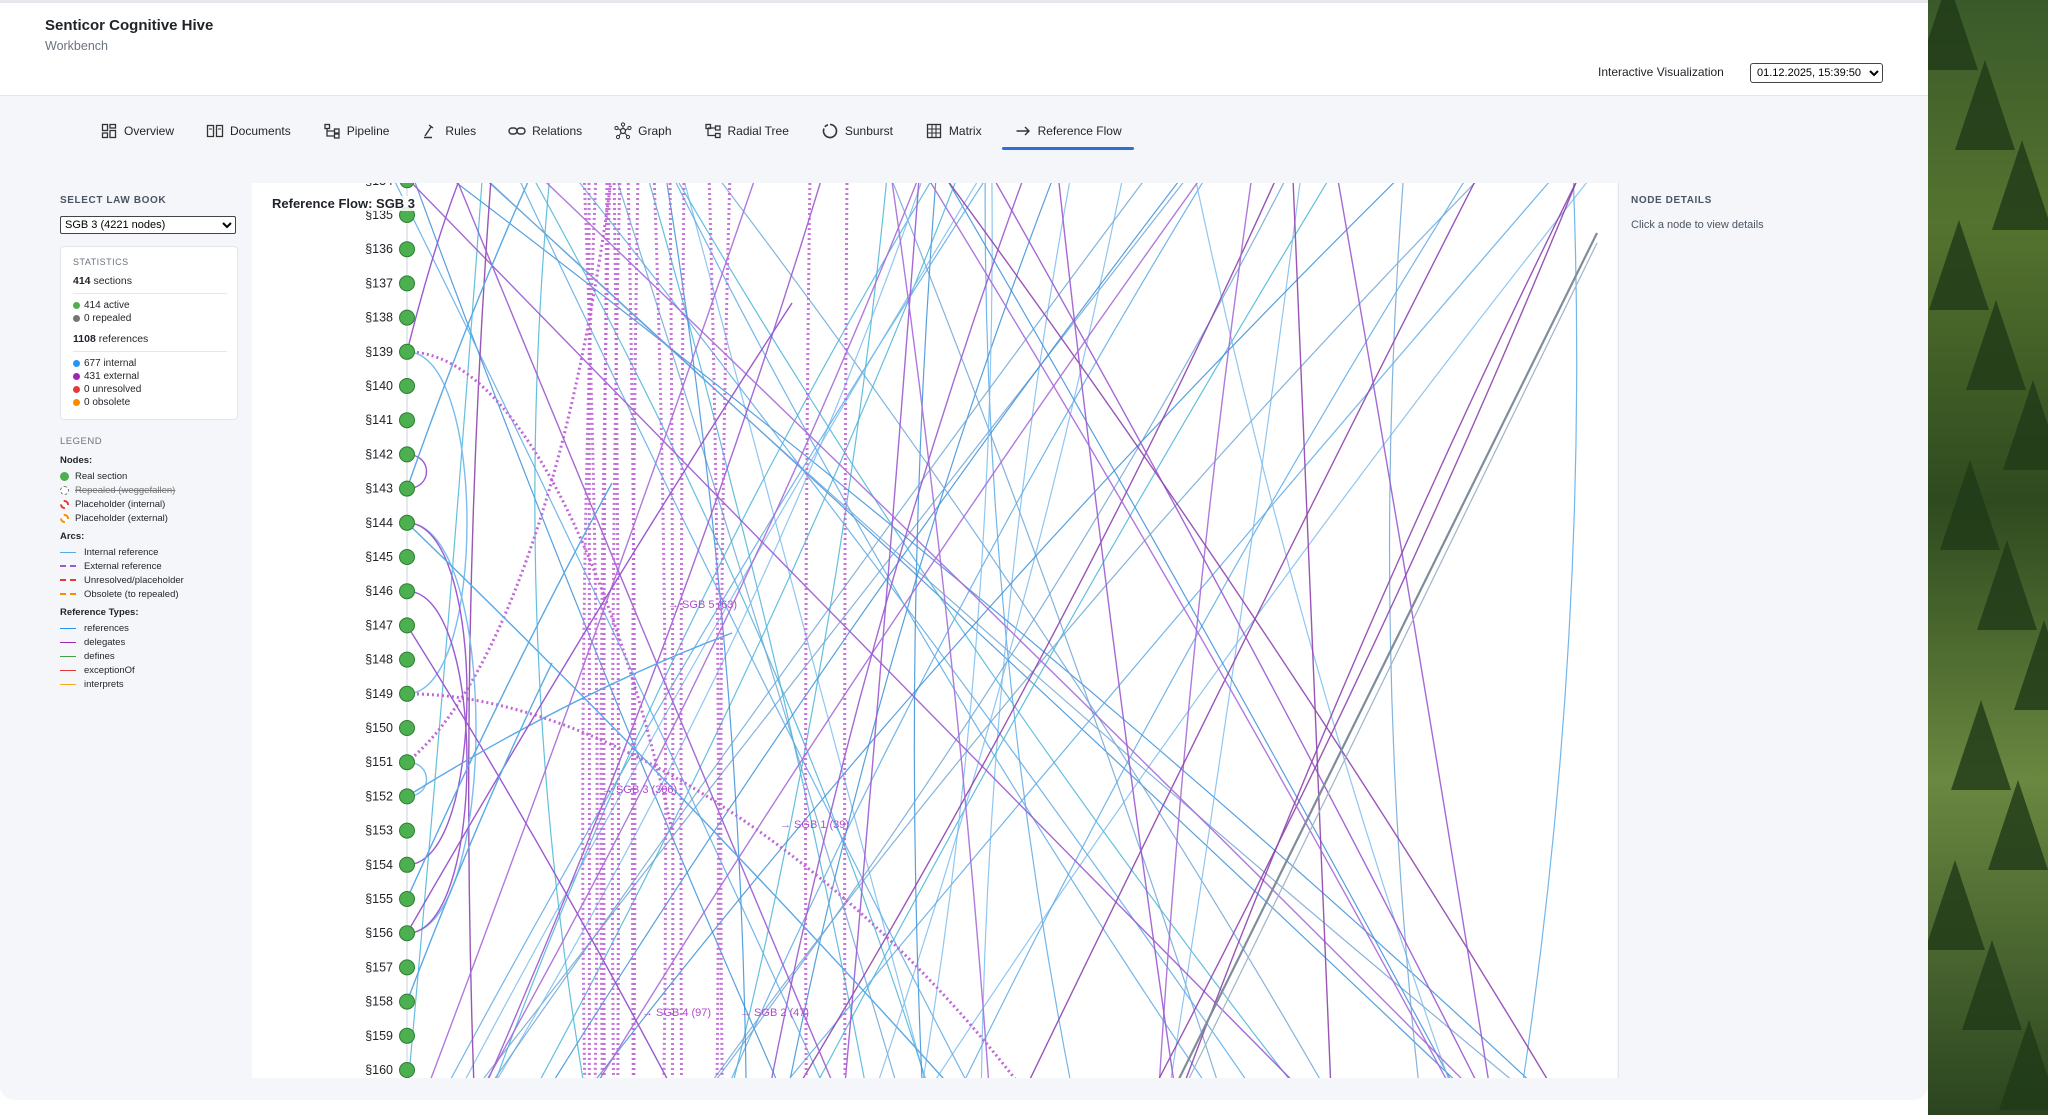 This screenshot has width=2048, height=1115. I want to click on legend-nodes-heading: Nodes:, so click(76, 460).